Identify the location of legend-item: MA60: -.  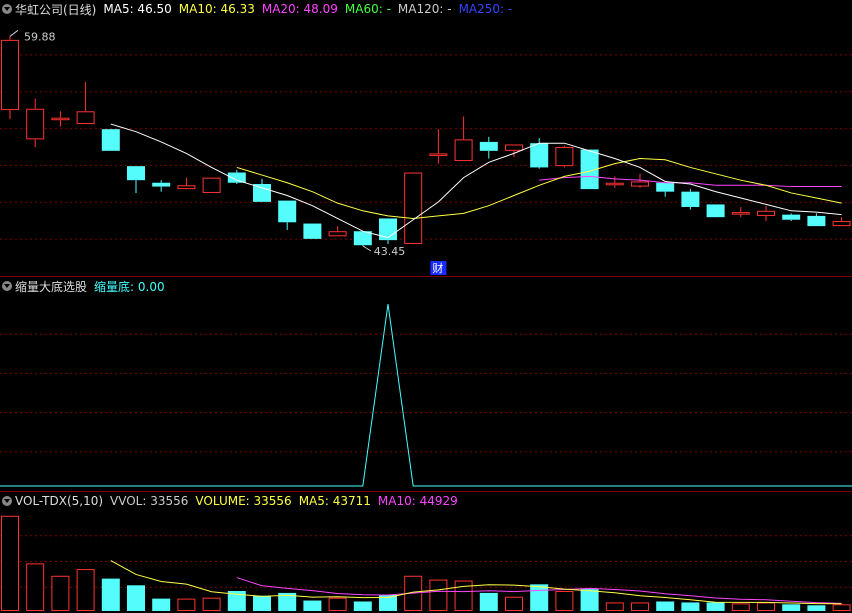
(367, 9).